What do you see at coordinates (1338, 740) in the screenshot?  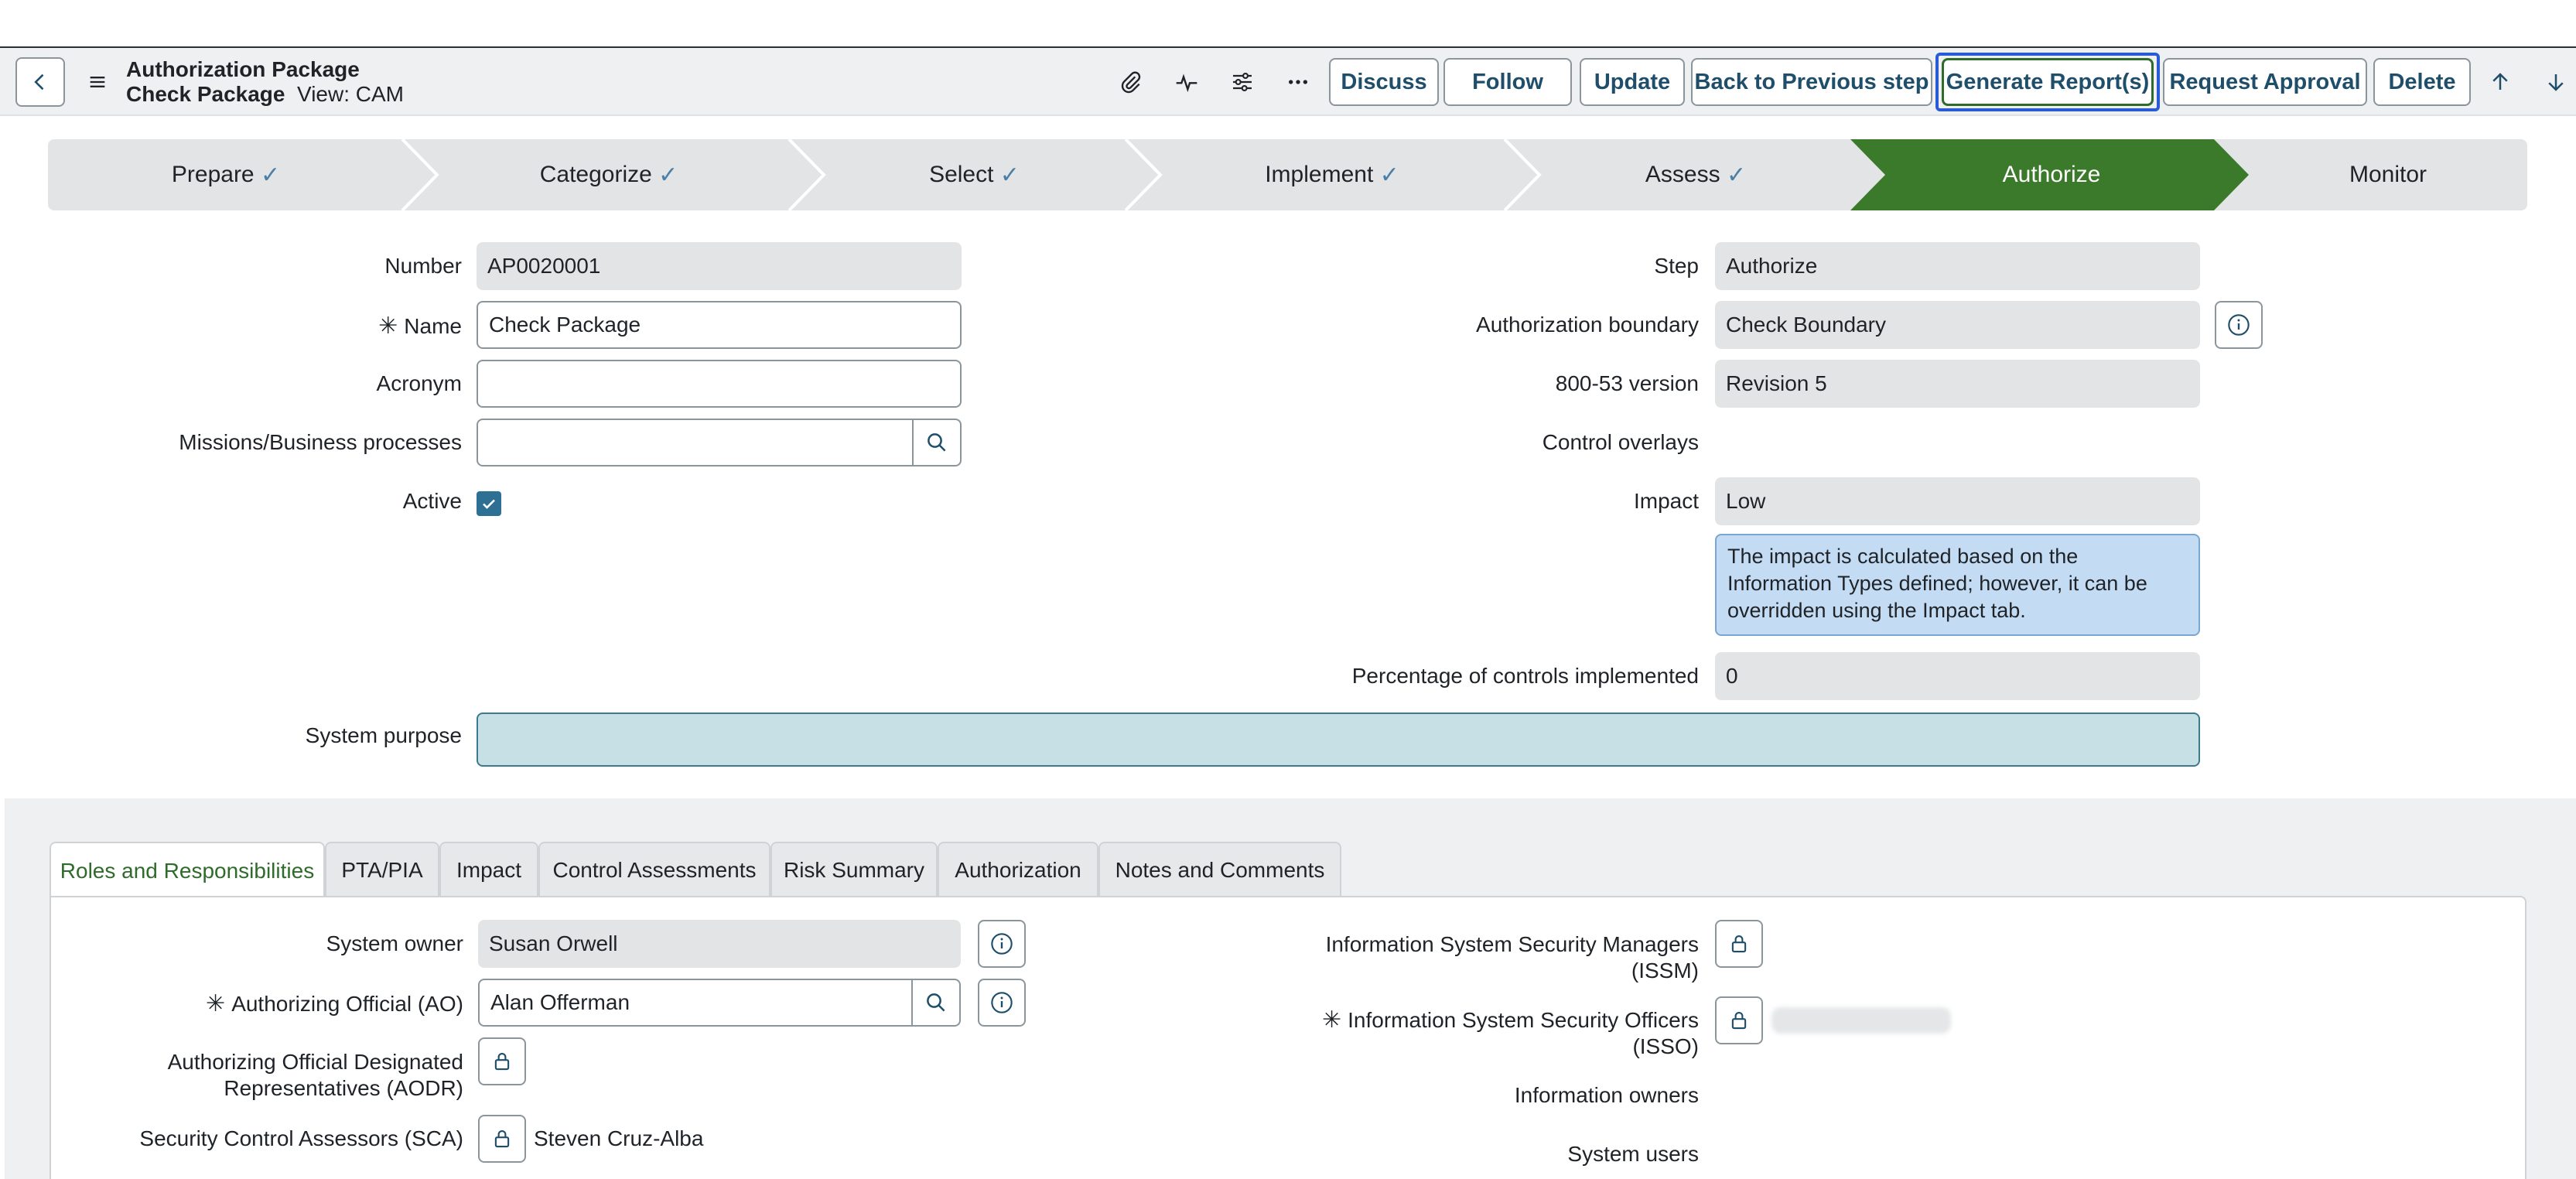 I see `system-purpose-textarea` at bounding box center [1338, 740].